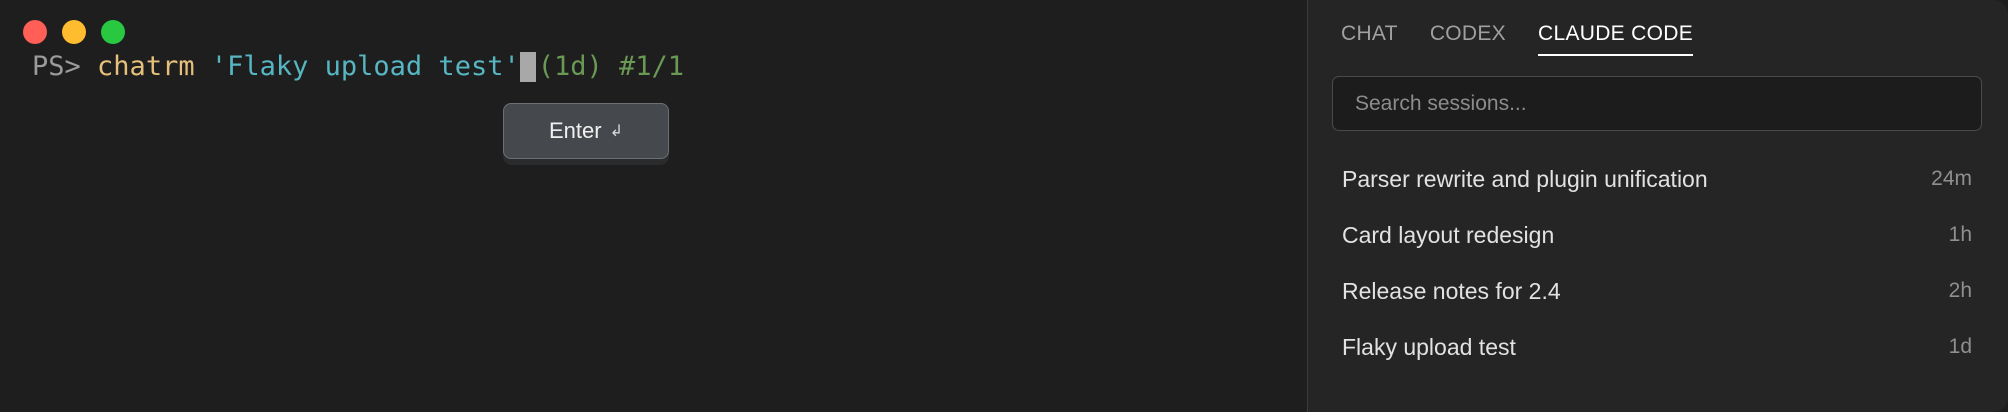 This screenshot has width=2008, height=412. I want to click on session-age: 1d, so click(1960, 346).